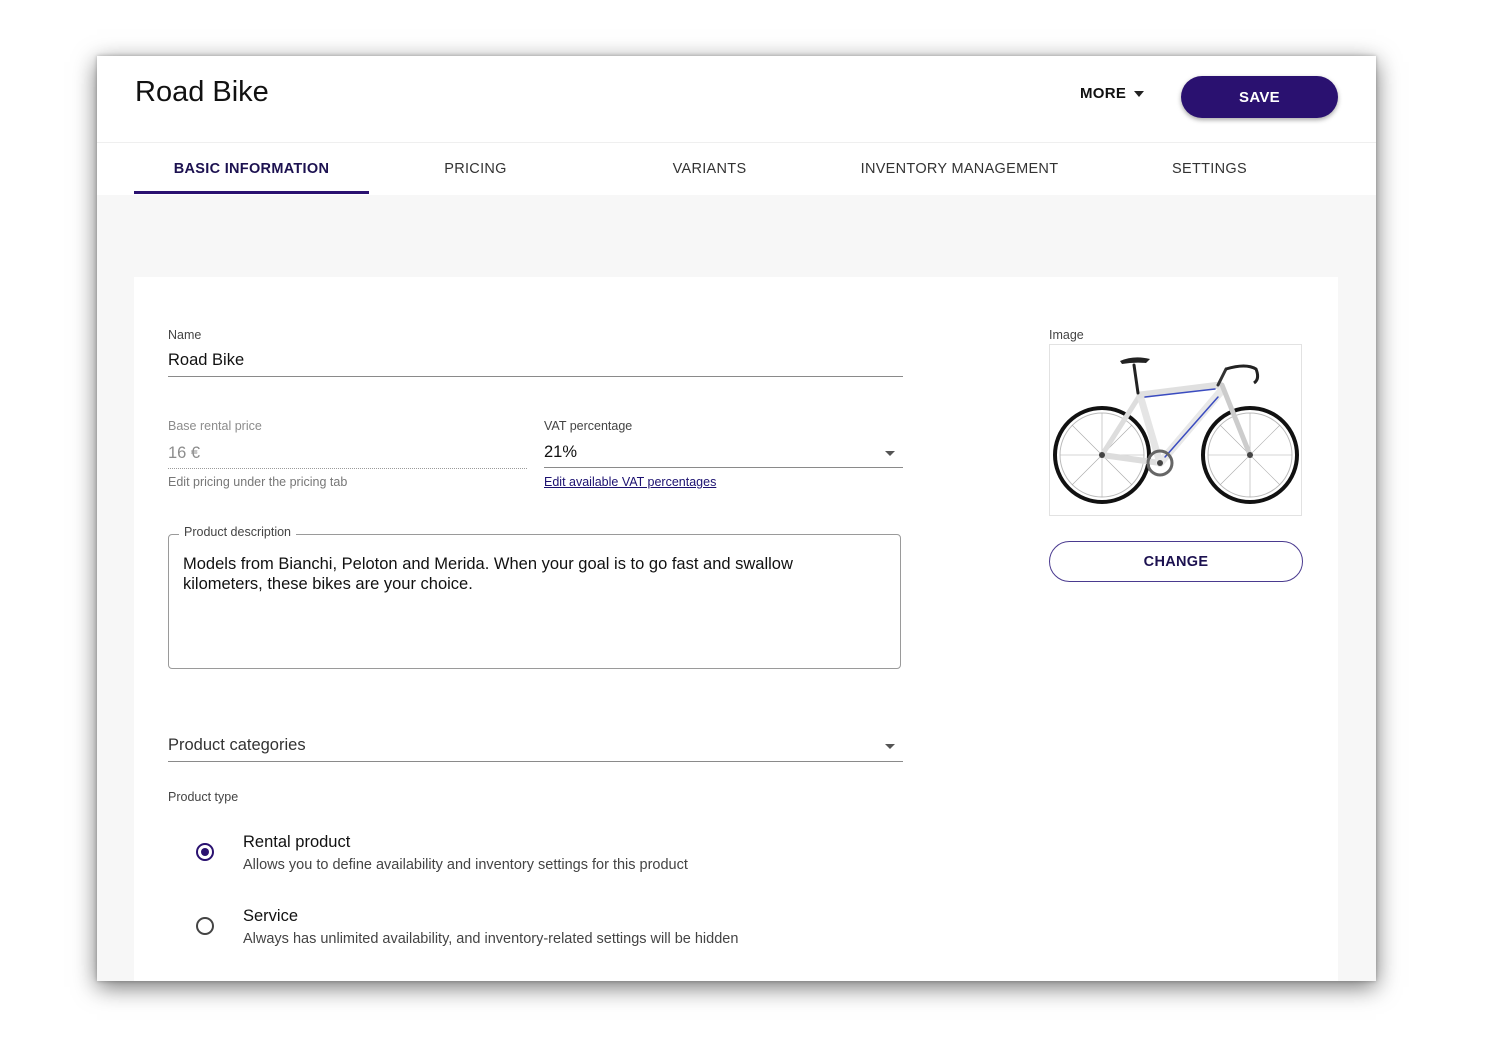  What do you see at coordinates (709, 169) in the screenshot?
I see `tab-variants: VARIANTS` at bounding box center [709, 169].